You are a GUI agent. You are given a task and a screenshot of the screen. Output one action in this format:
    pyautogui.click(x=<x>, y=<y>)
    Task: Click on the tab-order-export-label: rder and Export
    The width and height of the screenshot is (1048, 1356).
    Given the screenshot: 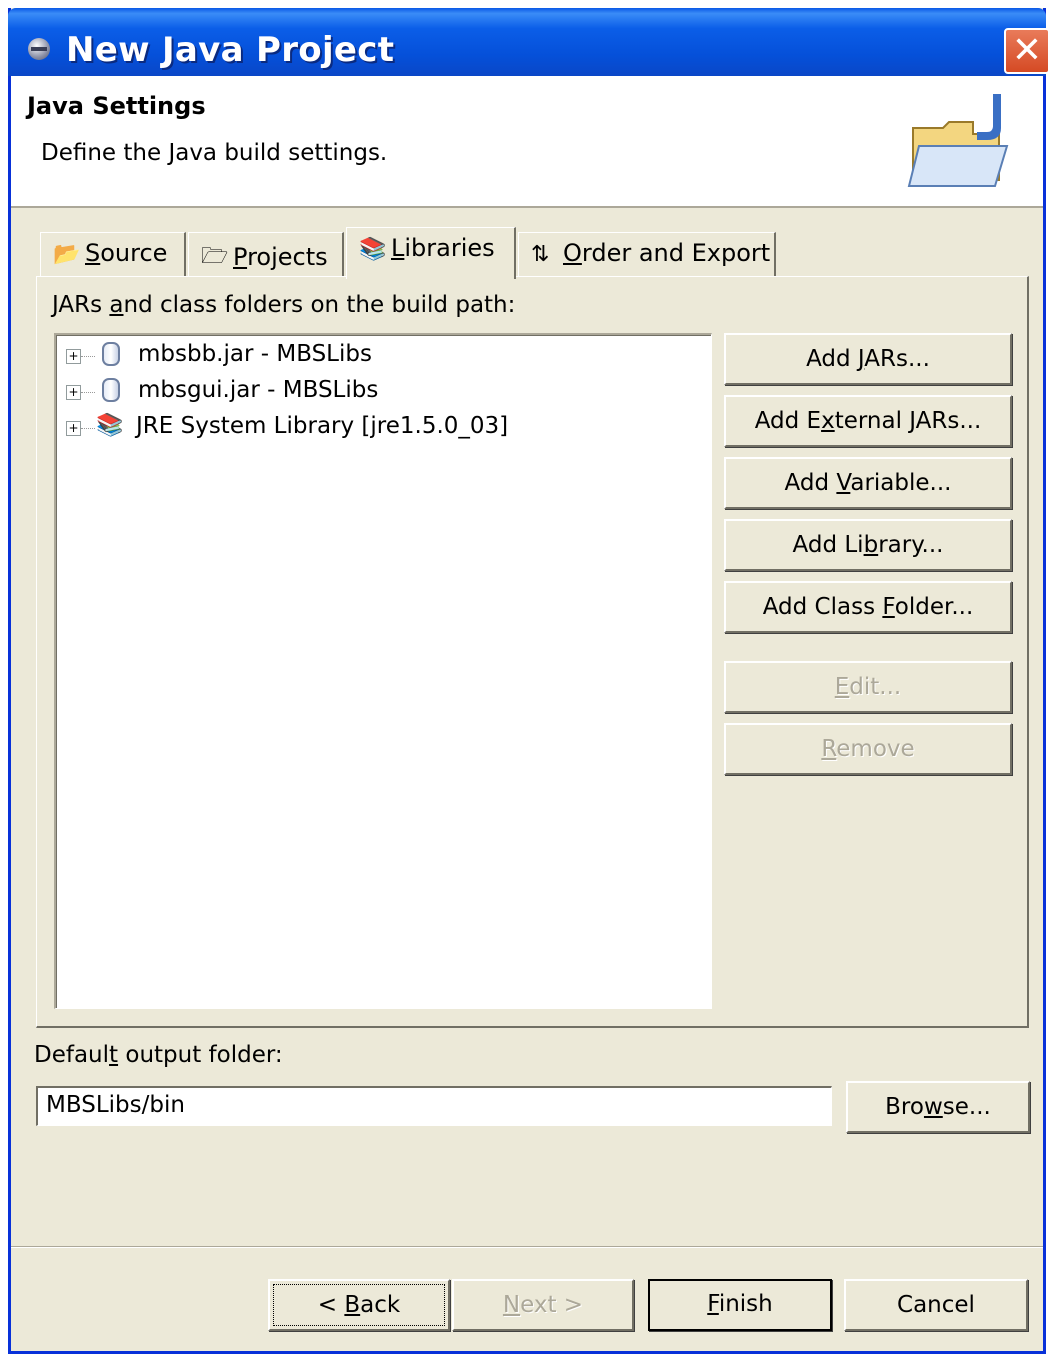 What is the action you would take?
    pyautogui.click(x=676, y=253)
    